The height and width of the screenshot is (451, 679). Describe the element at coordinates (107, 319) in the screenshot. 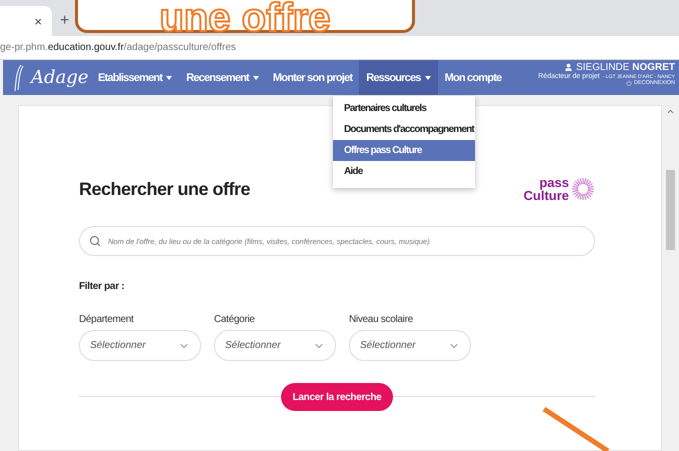

I see `filter-label: Département` at that location.